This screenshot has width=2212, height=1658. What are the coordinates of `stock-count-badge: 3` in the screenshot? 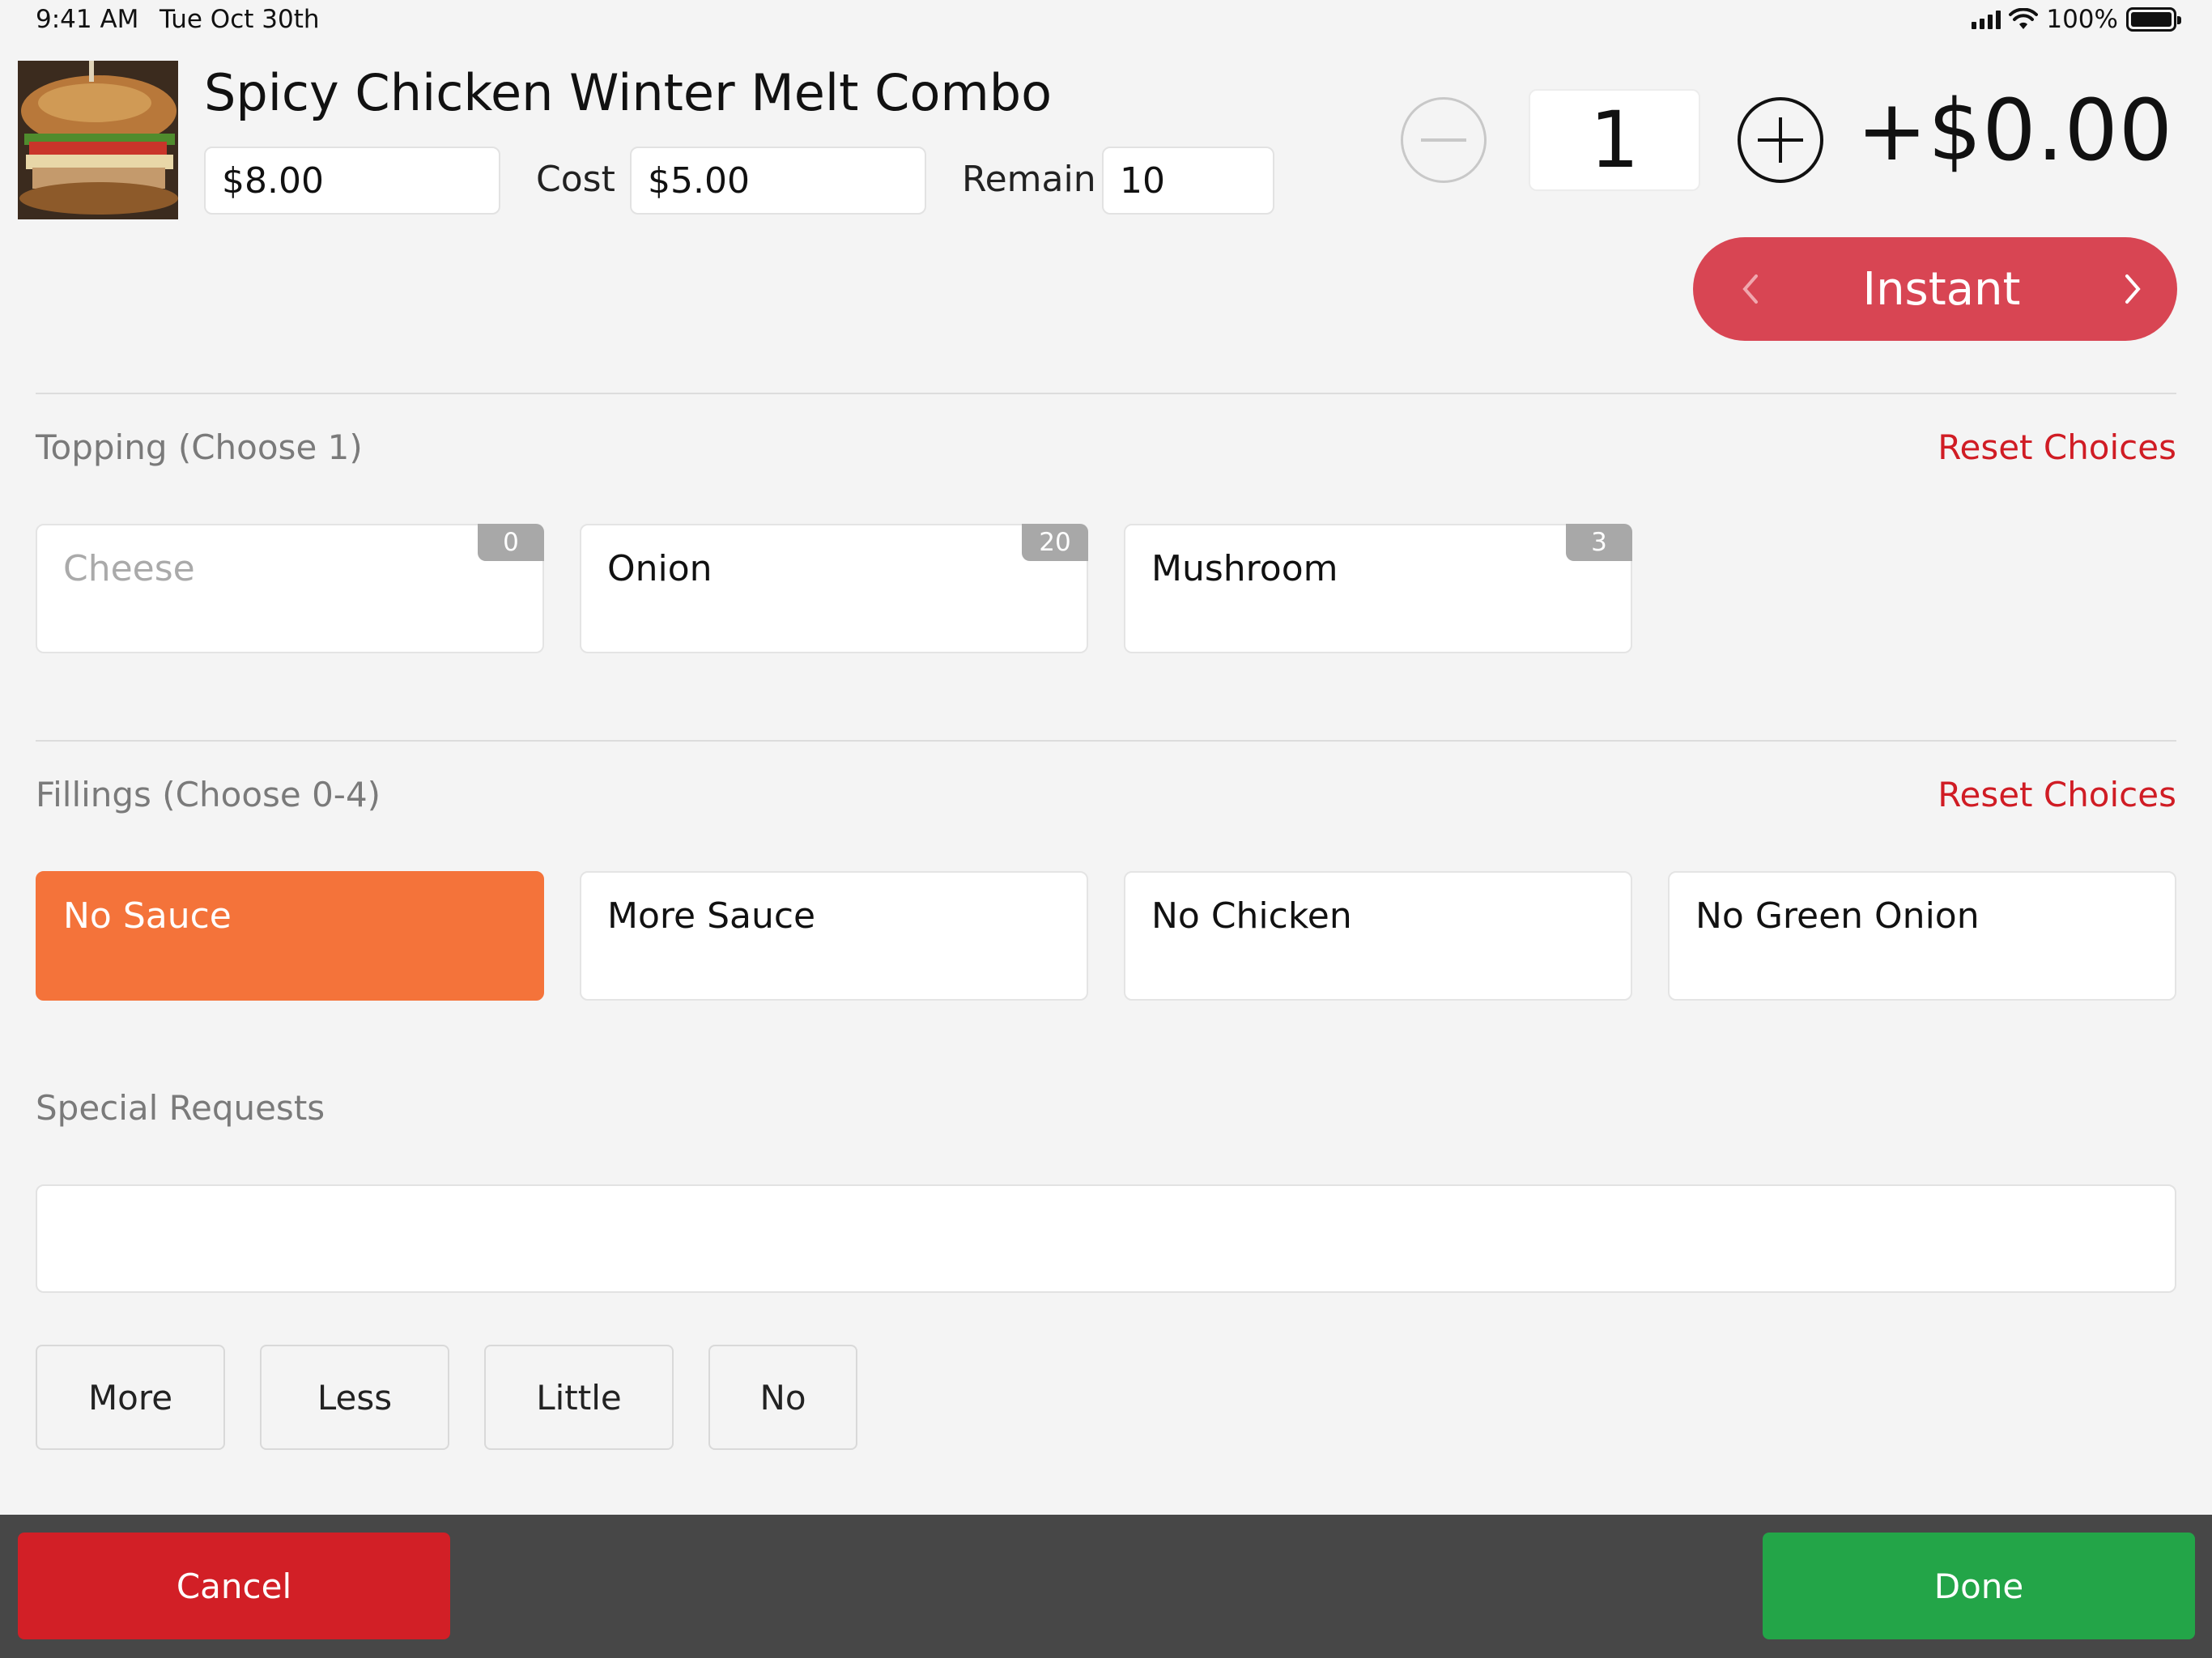 It's located at (1599, 542).